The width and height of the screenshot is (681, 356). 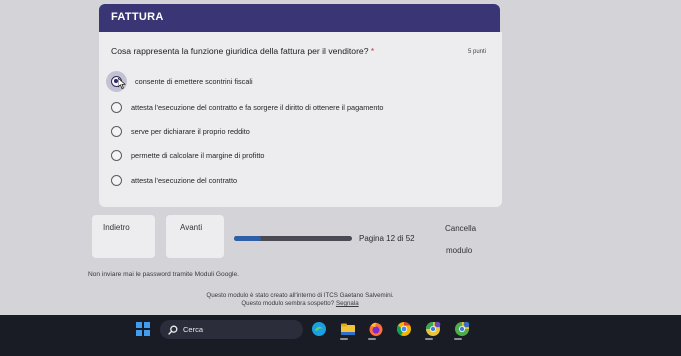 I want to click on clear-form-link-suffix: modulo, so click(x=459, y=250).